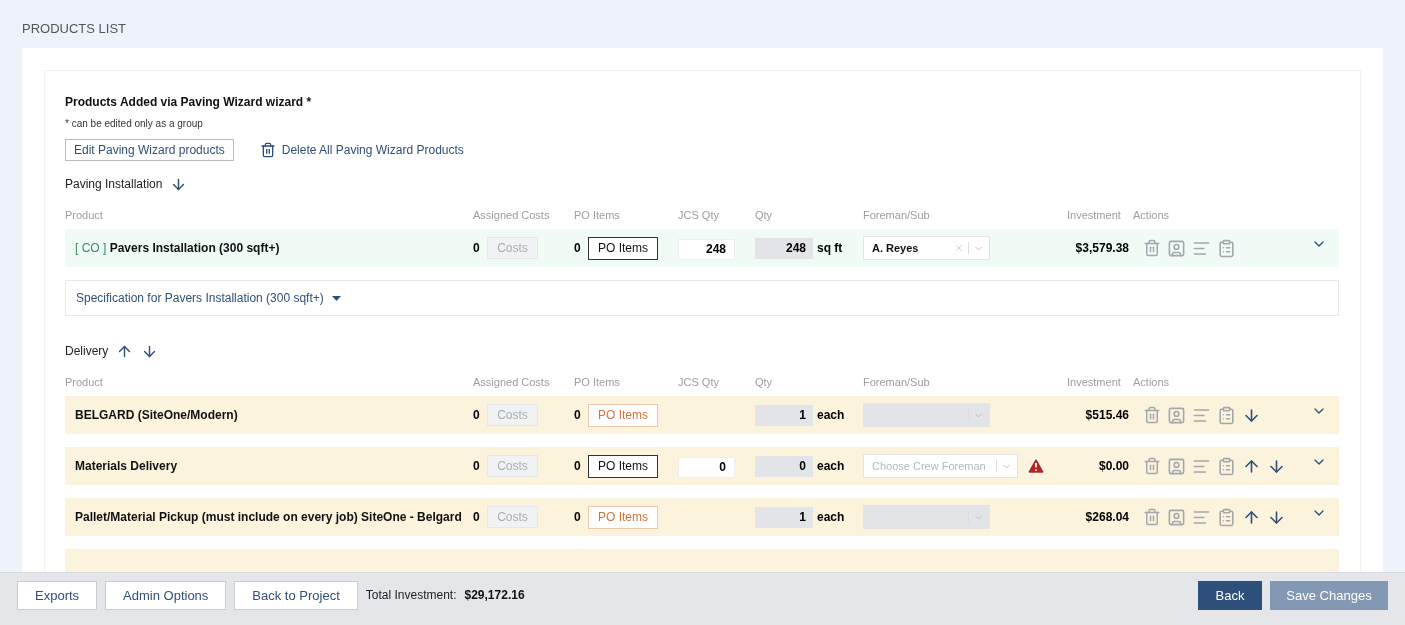 The height and width of the screenshot is (625, 1405). Describe the element at coordinates (702, 298) in the screenshot. I see `specification-panel: Specification for Pavers Installation (300 sqft+)` at that location.